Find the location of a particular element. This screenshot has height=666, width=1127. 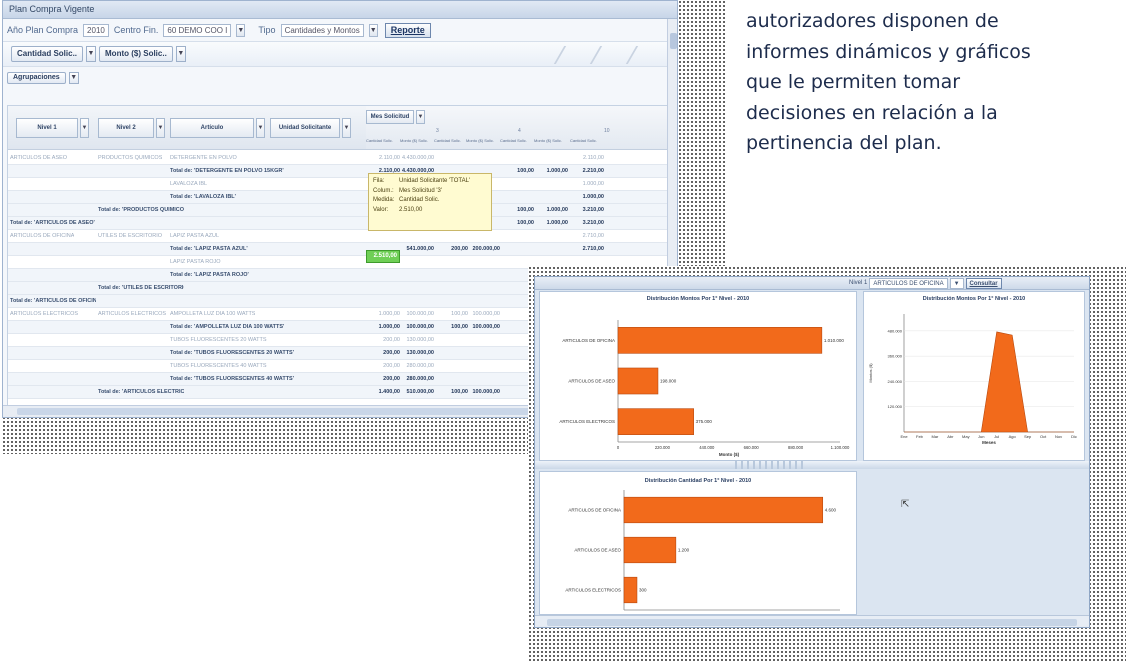

aggregation-bar: Agrupaciones ▼ is located at coordinates (340, 78).